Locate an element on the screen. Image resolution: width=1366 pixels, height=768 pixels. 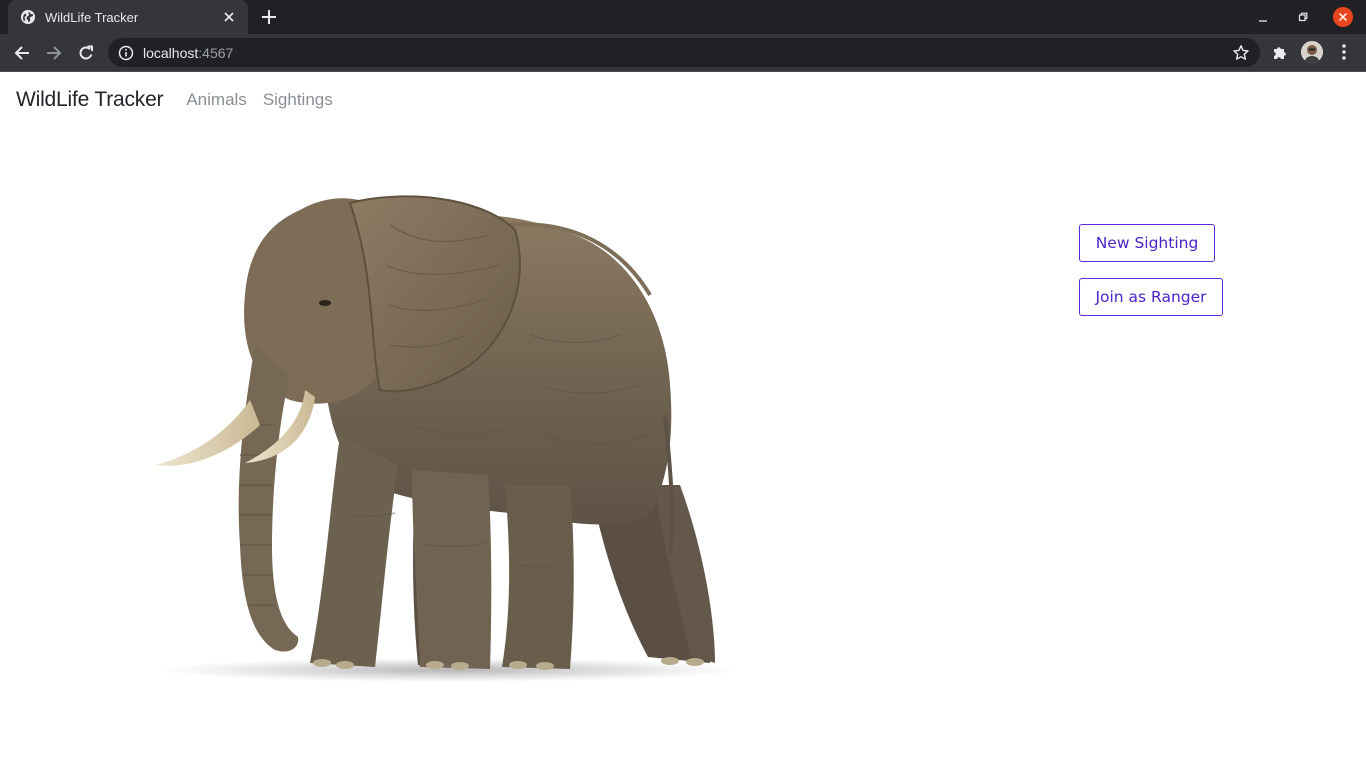
address-bar: localhost:4567 is located at coordinates (684, 52).